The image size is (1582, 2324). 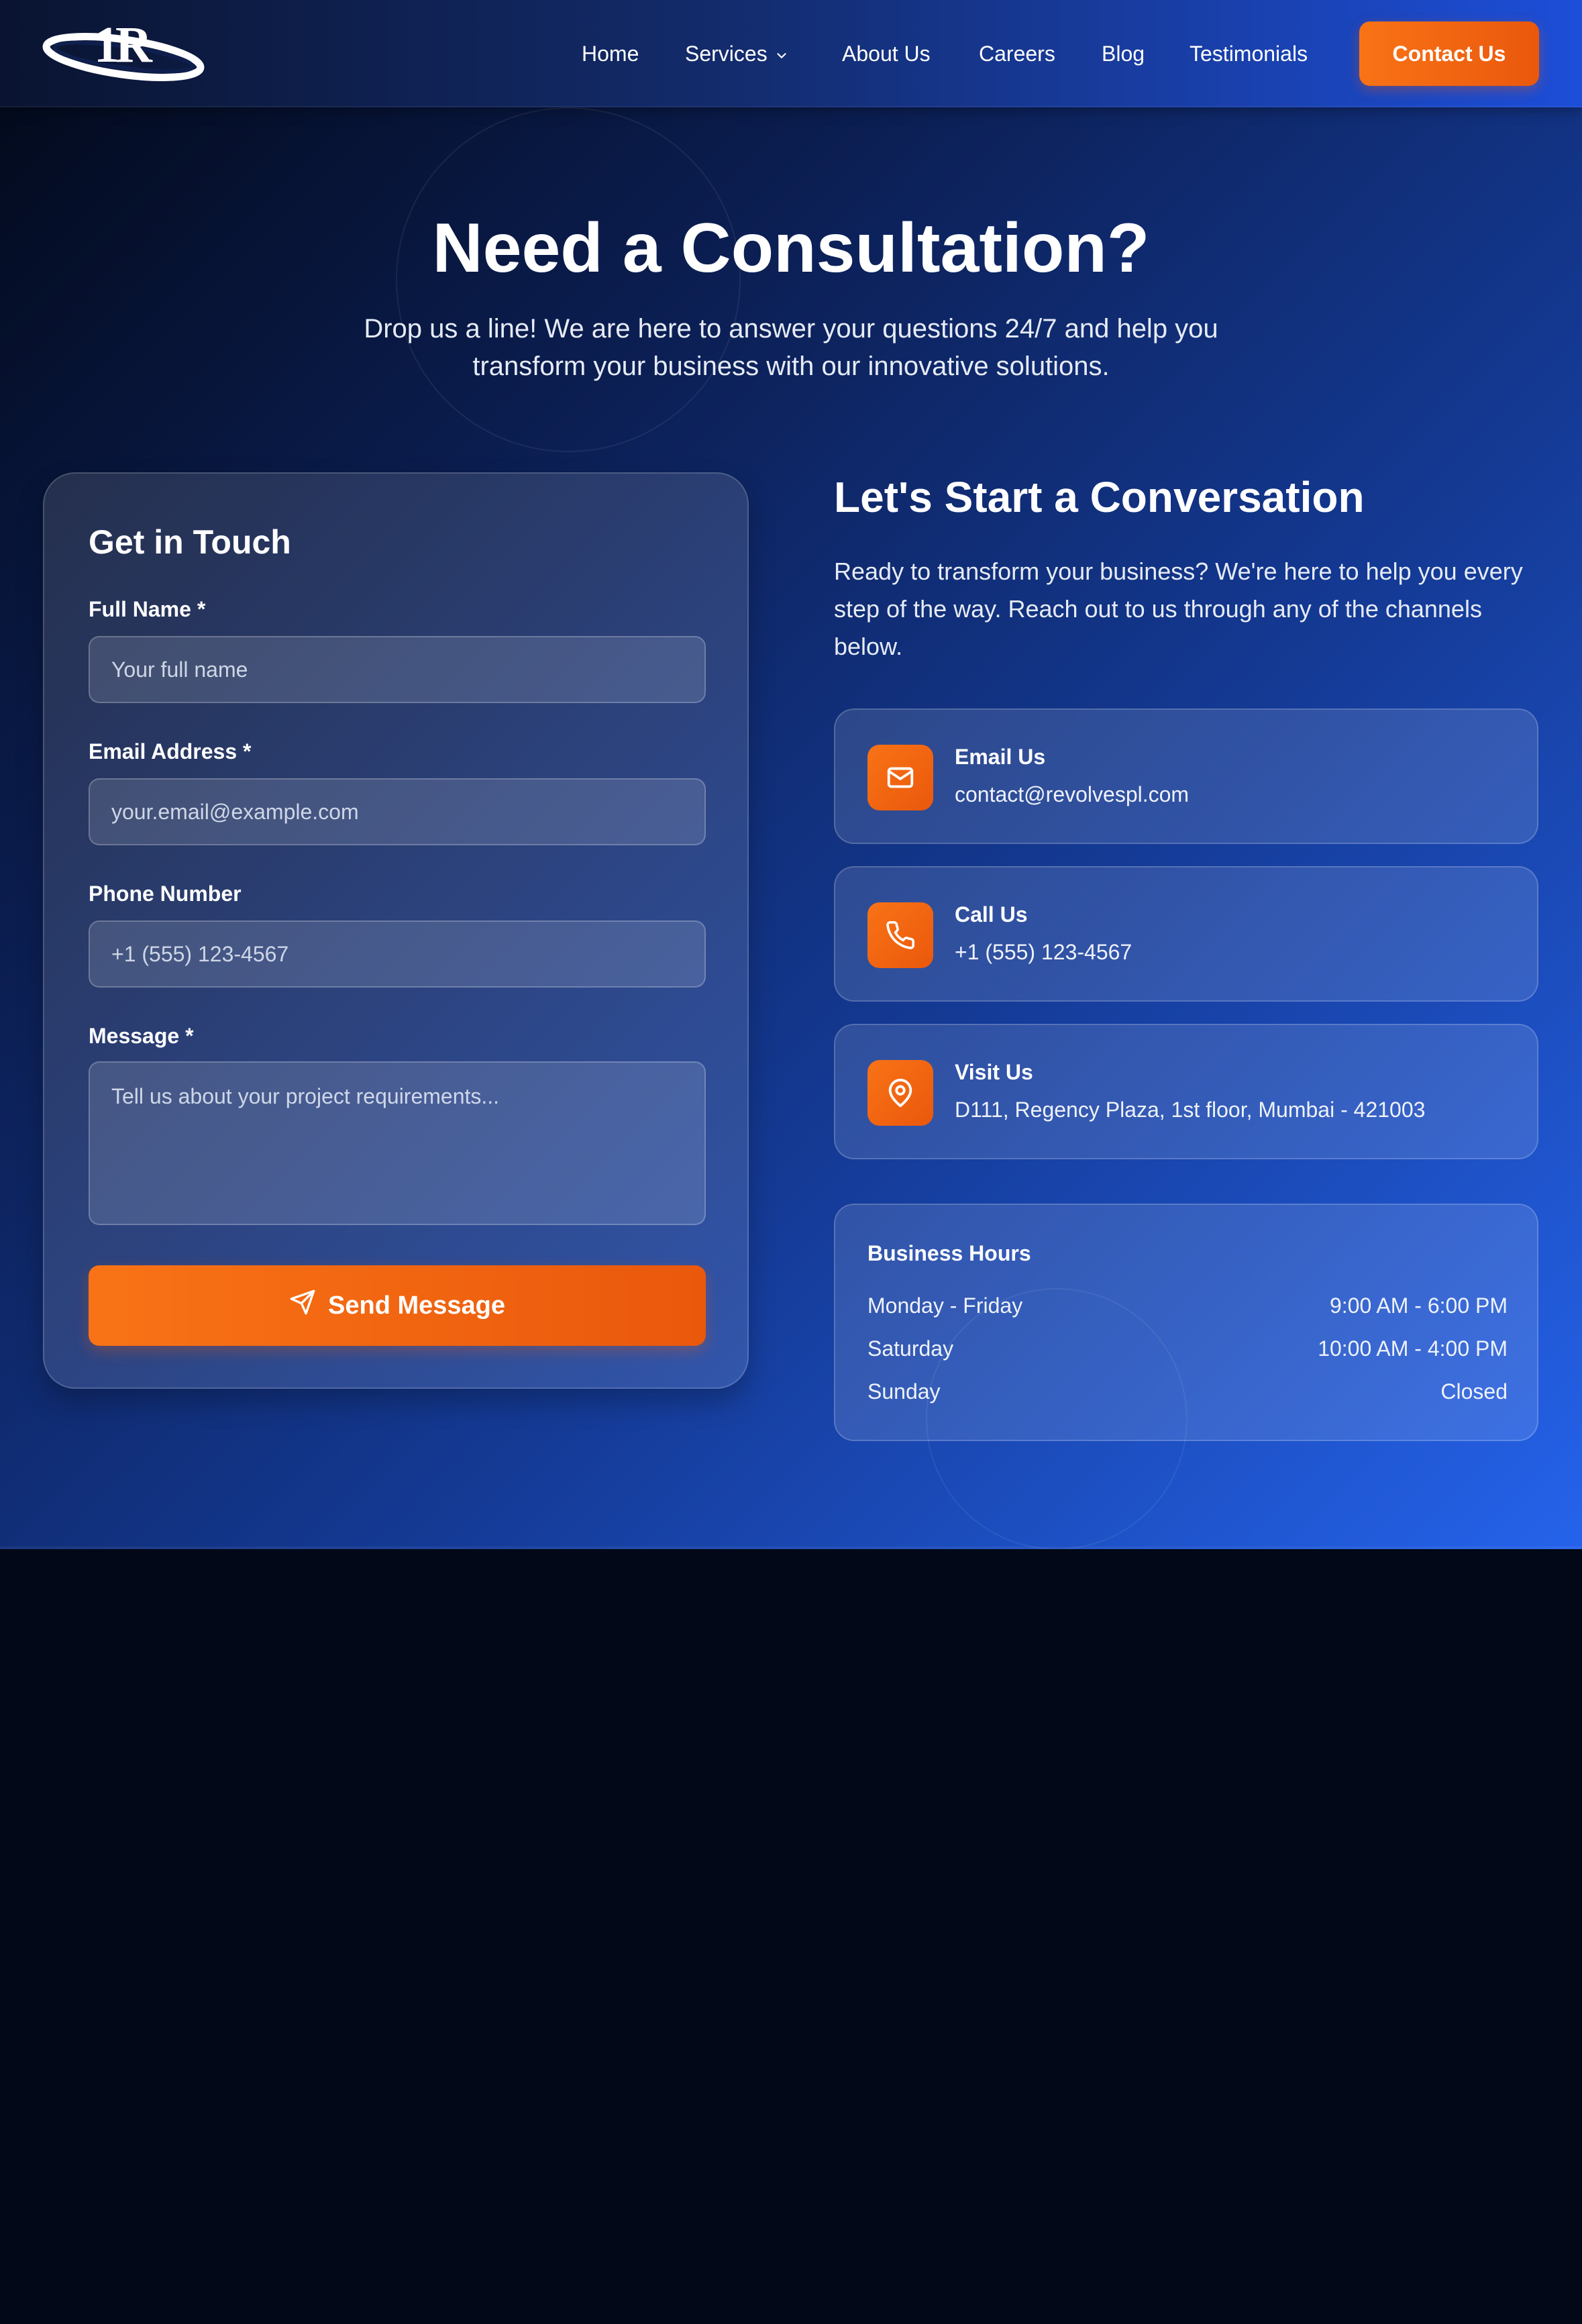 I want to click on nav-services: Services, so click(x=737, y=54).